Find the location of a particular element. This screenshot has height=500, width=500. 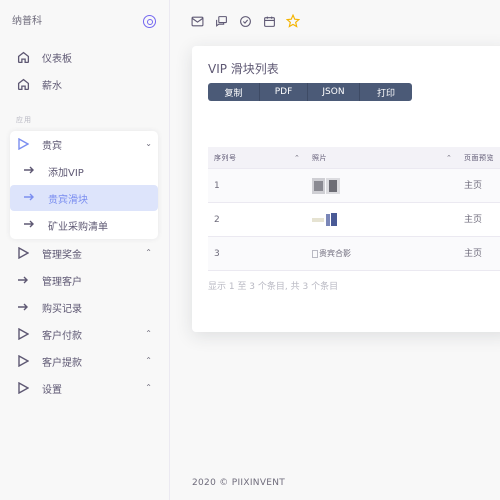

sidebar-item-label: 薪水 is located at coordinates (52, 86).